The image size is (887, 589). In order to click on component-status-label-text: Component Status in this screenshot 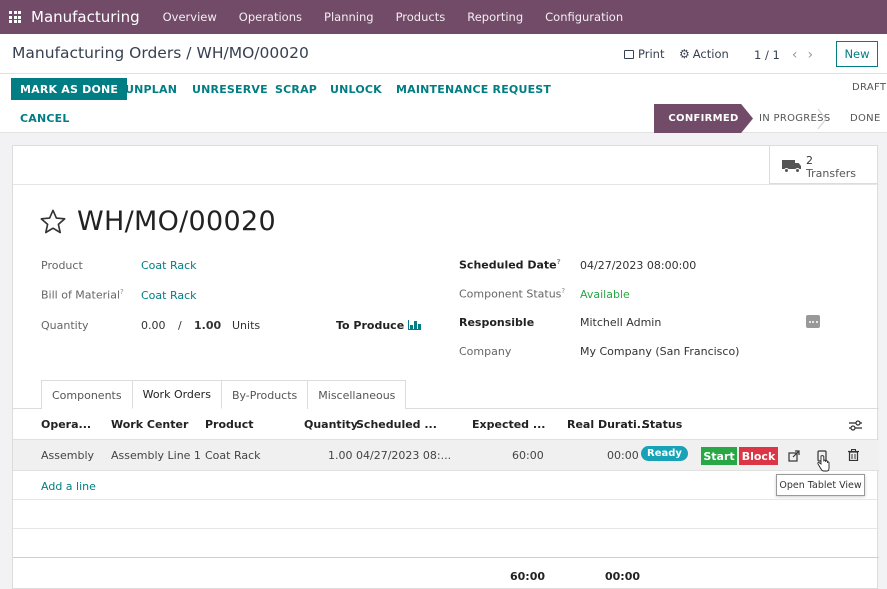, I will do `click(510, 294)`.